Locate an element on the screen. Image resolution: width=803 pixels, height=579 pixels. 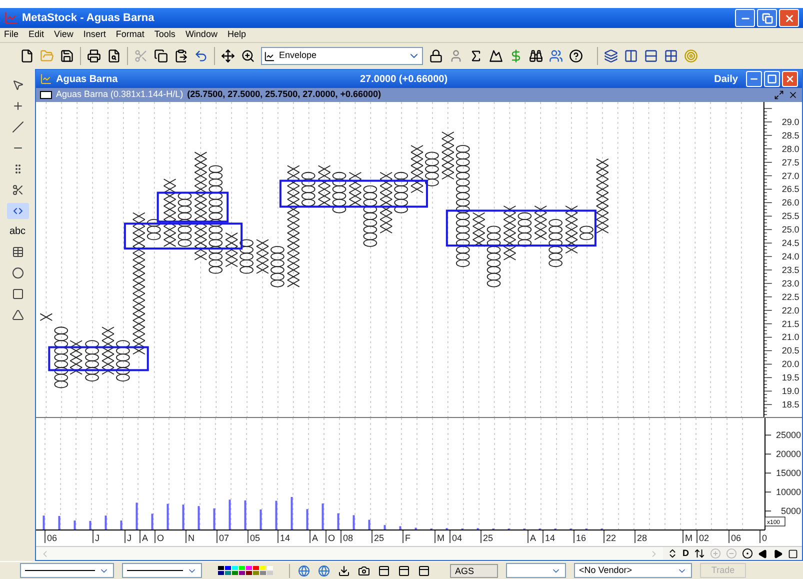
restore-button is located at coordinates (767, 18).